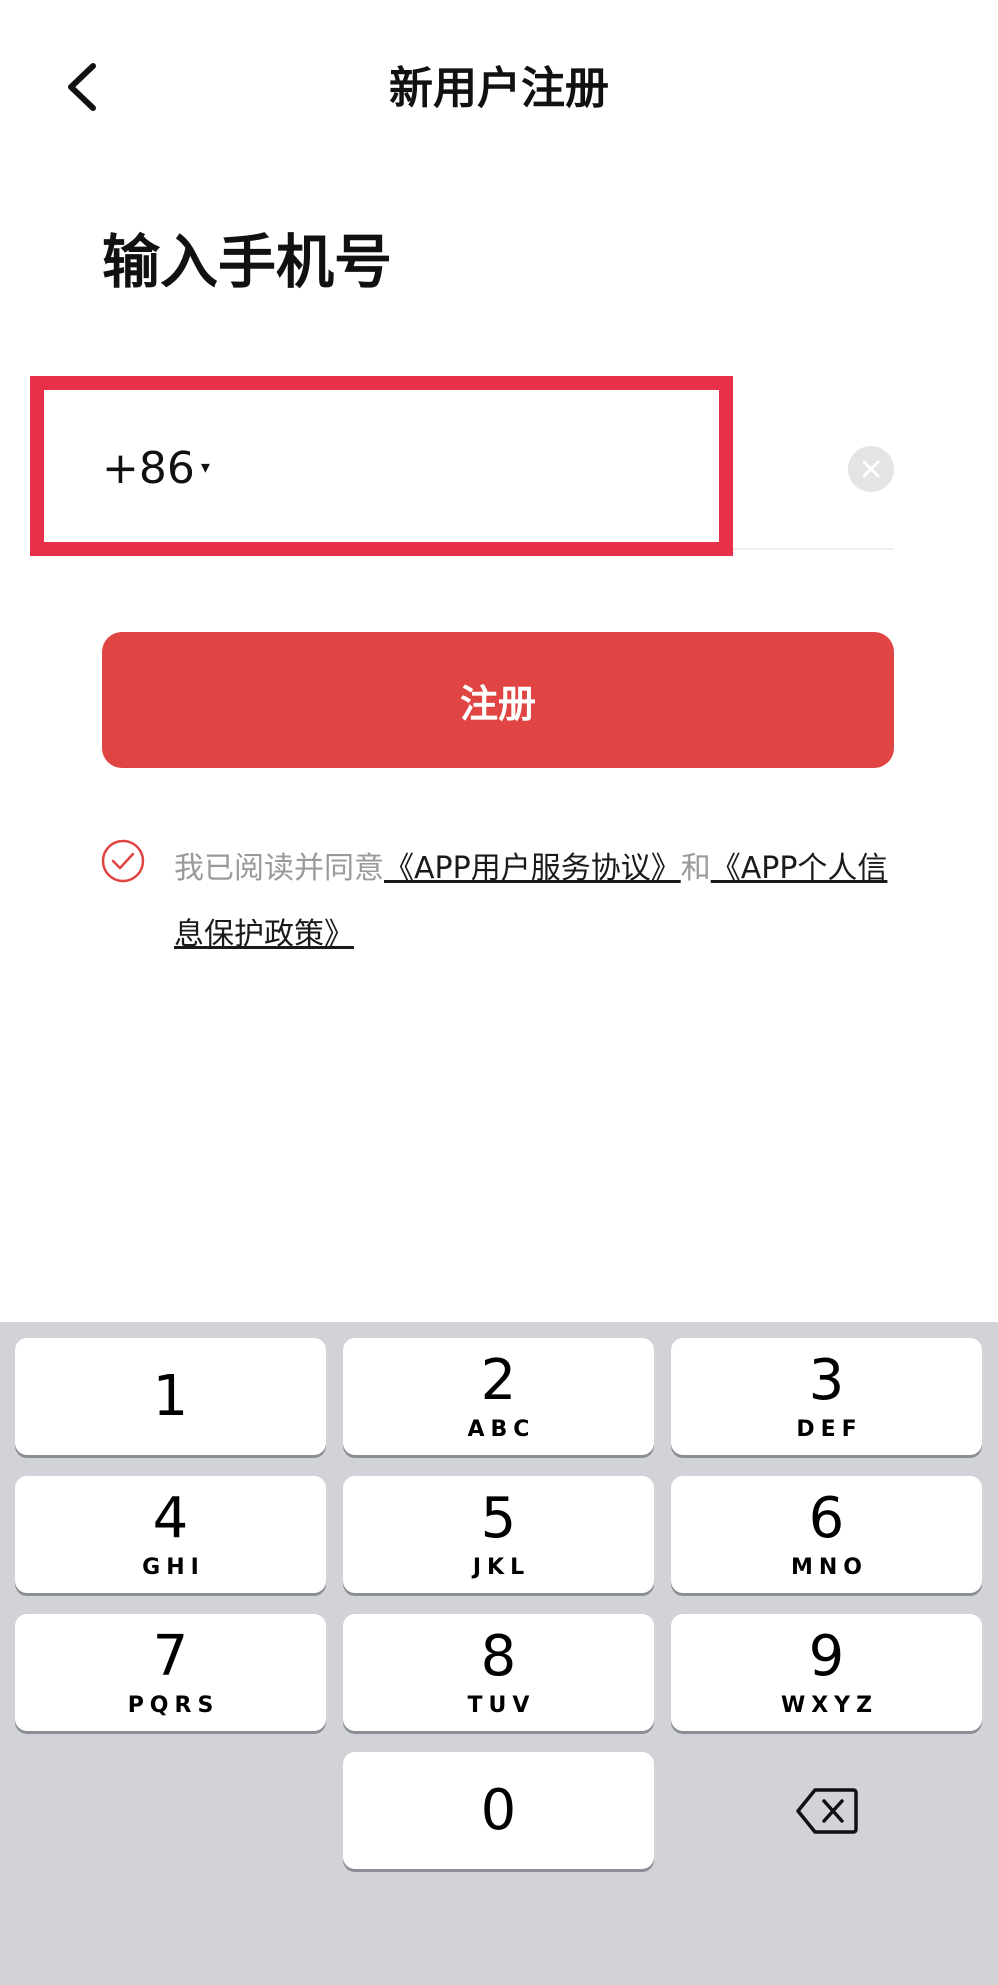  Describe the element at coordinates (498, 700) in the screenshot. I see `register-button: 注册` at that location.